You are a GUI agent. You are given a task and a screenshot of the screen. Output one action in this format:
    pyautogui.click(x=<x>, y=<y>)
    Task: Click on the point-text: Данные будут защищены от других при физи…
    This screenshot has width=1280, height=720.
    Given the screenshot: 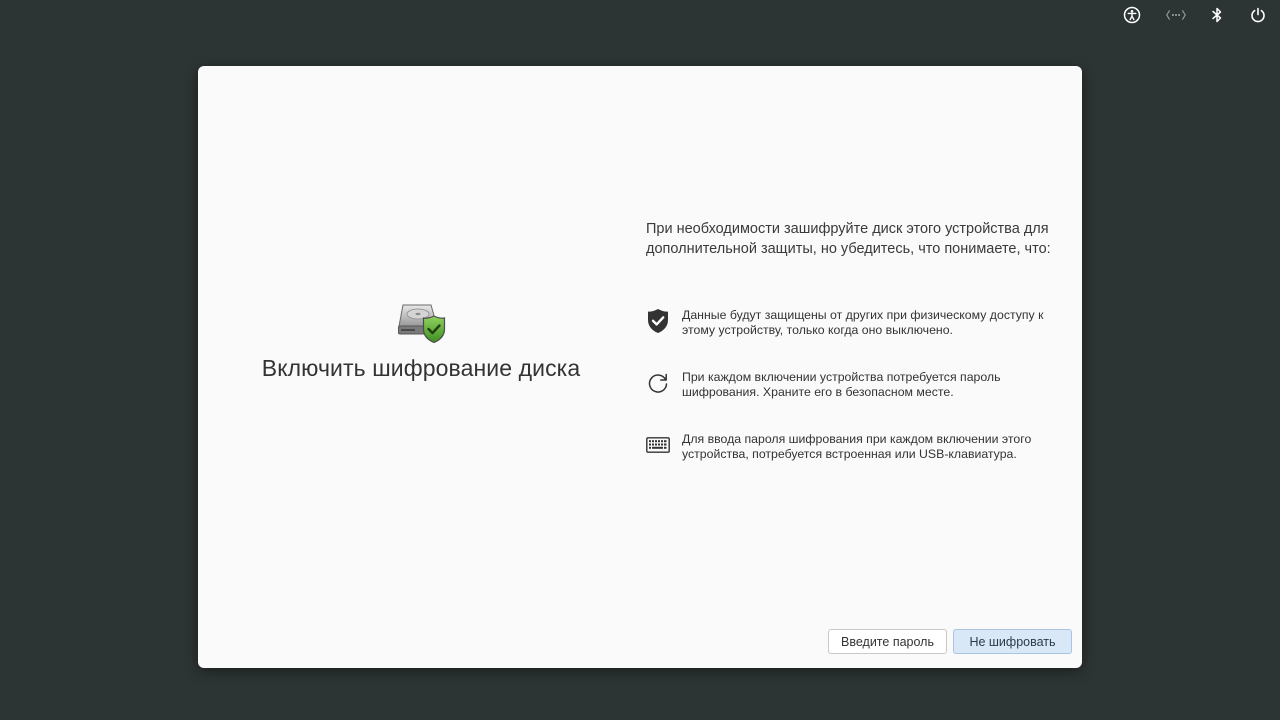 What is the action you would take?
    pyautogui.click(x=863, y=322)
    